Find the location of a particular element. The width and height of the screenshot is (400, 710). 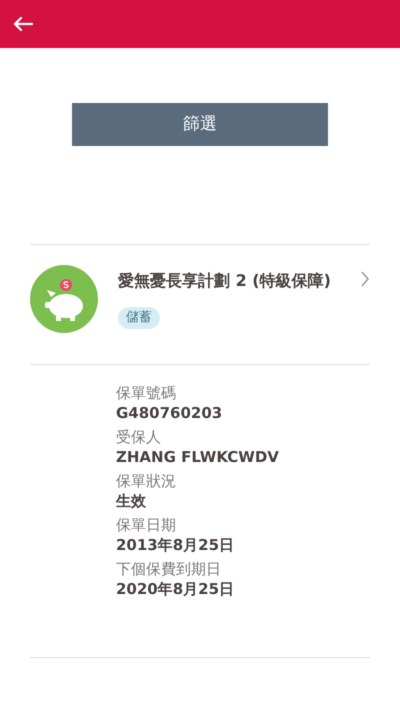

field-label: 下個保費到期日 is located at coordinates (169, 569).